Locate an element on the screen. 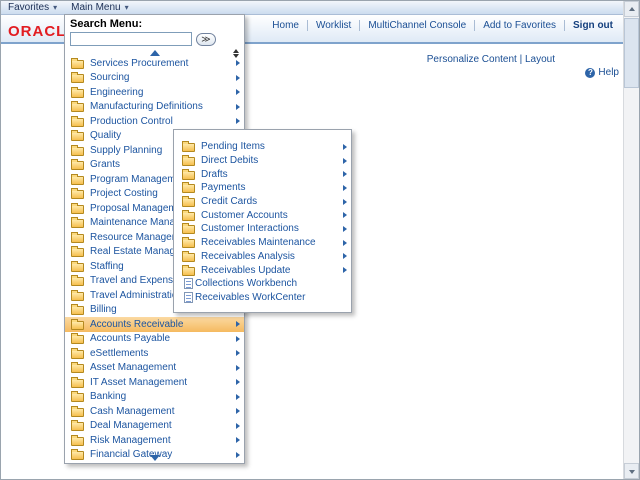 The image size is (640, 480). nav-link-label: Worklist is located at coordinates (333, 25).